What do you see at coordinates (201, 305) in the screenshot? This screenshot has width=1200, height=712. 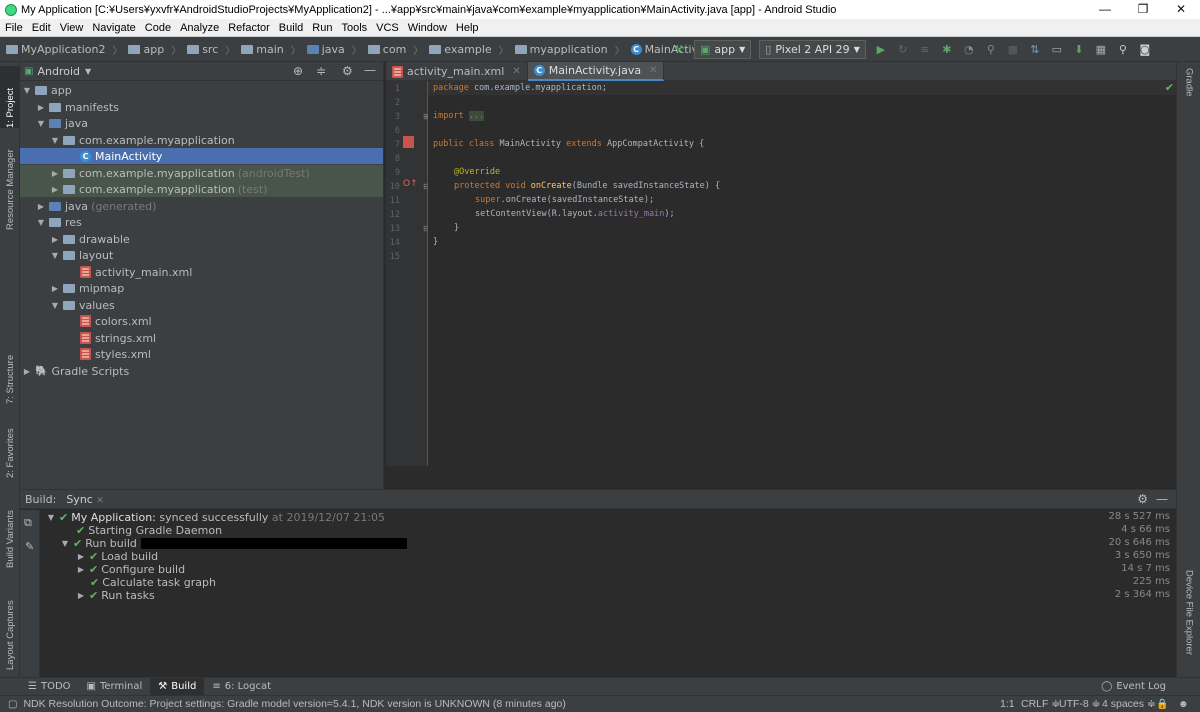 I see `tree-item-values: ▼ values` at bounding box center [201, 305].